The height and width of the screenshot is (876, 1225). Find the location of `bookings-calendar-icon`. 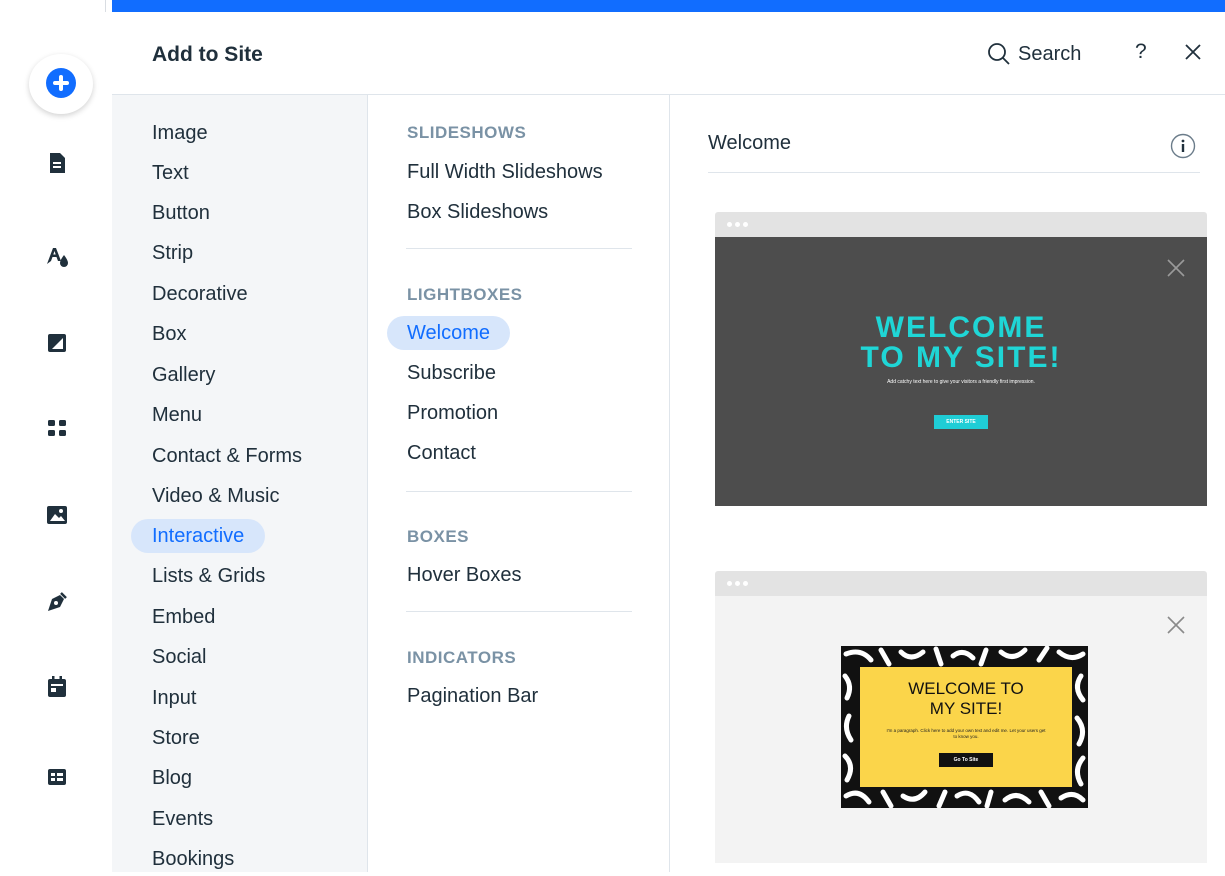

bookings-calendar-icon is located at coordinates (57, 687).